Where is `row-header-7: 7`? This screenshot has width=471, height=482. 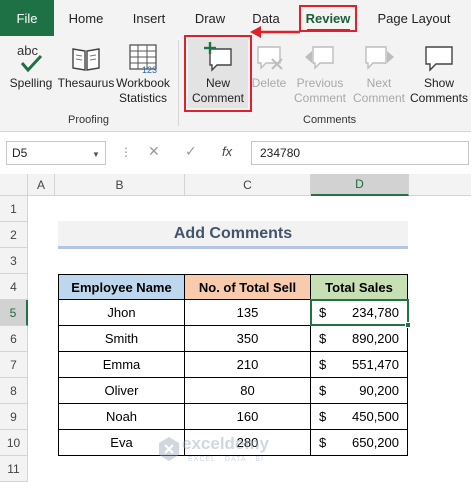 row-header-7: 7 is located at coordinates (14, 365).